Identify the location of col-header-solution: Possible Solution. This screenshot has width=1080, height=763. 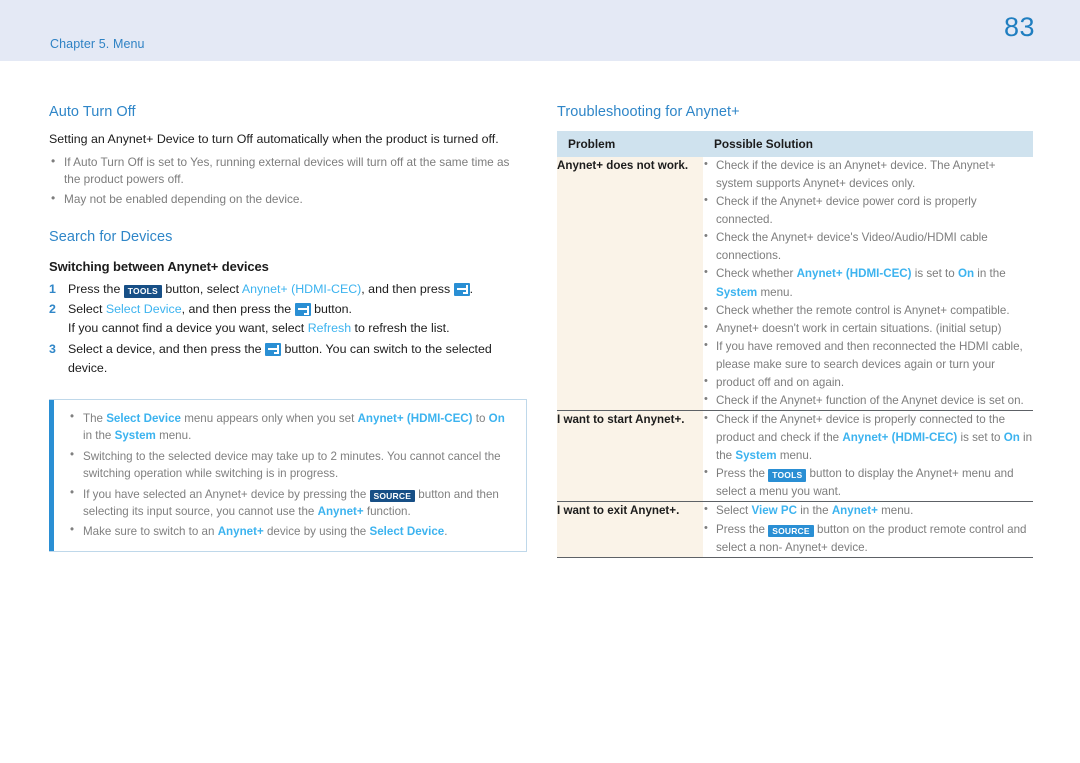
(868, 144).